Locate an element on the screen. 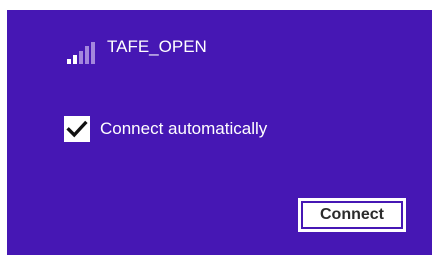 The height and width of the screenshot is (257, 440). network-row is located at coordinates (82, 49).